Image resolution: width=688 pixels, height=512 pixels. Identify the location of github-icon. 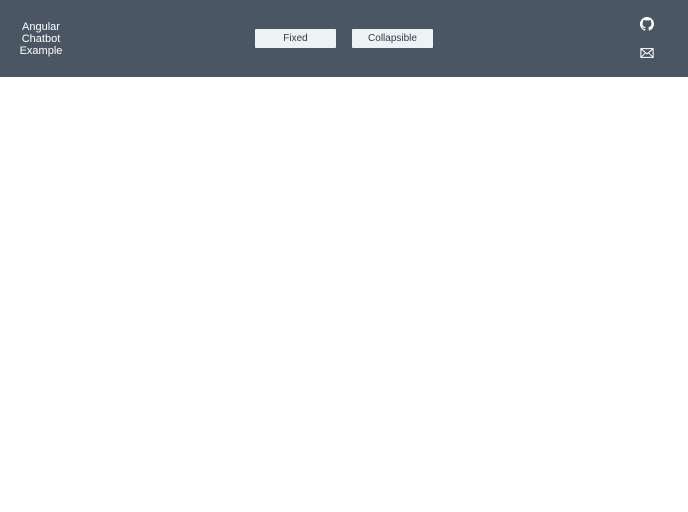
(647, 24).